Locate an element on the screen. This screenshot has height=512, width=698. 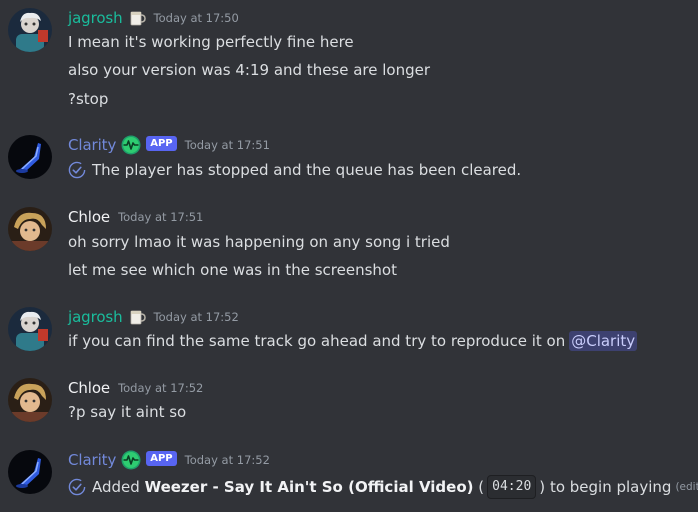
message-header: Chloe Today at 17:51 is located at coordinates (135, 217).